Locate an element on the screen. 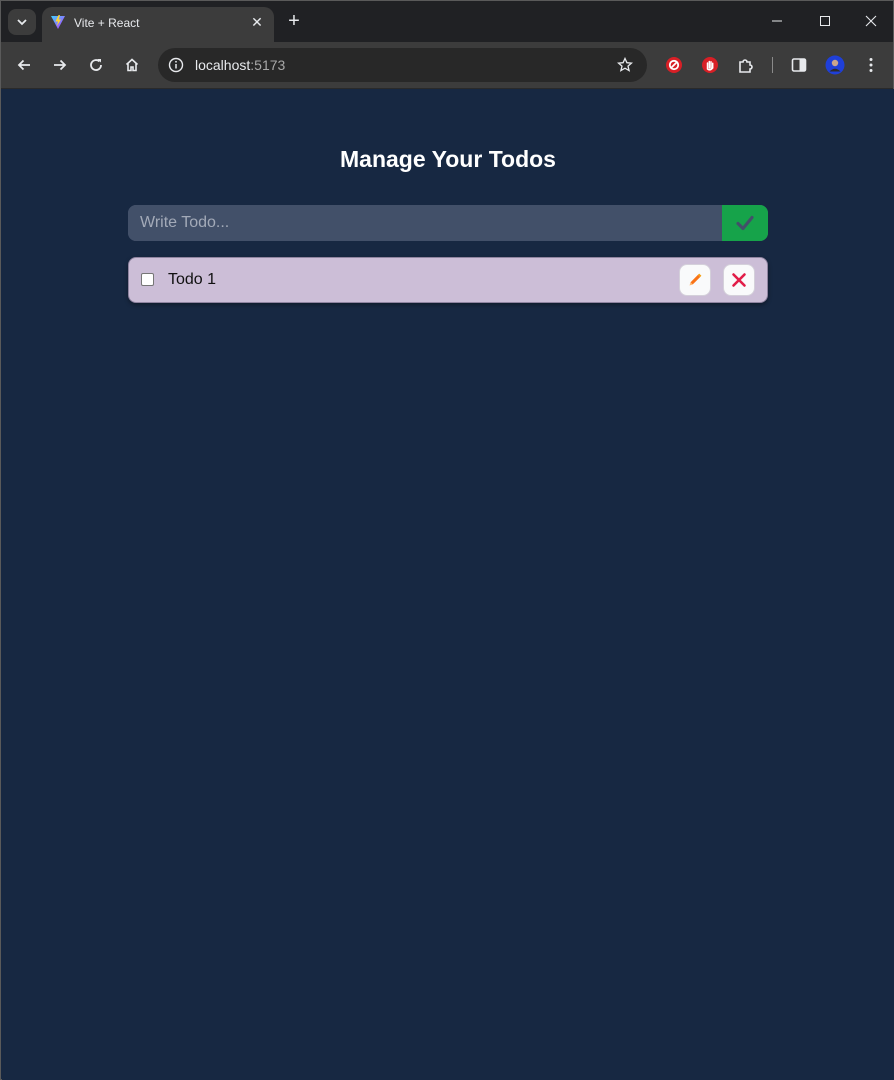  forward-button is located at coordinates (60, 65).